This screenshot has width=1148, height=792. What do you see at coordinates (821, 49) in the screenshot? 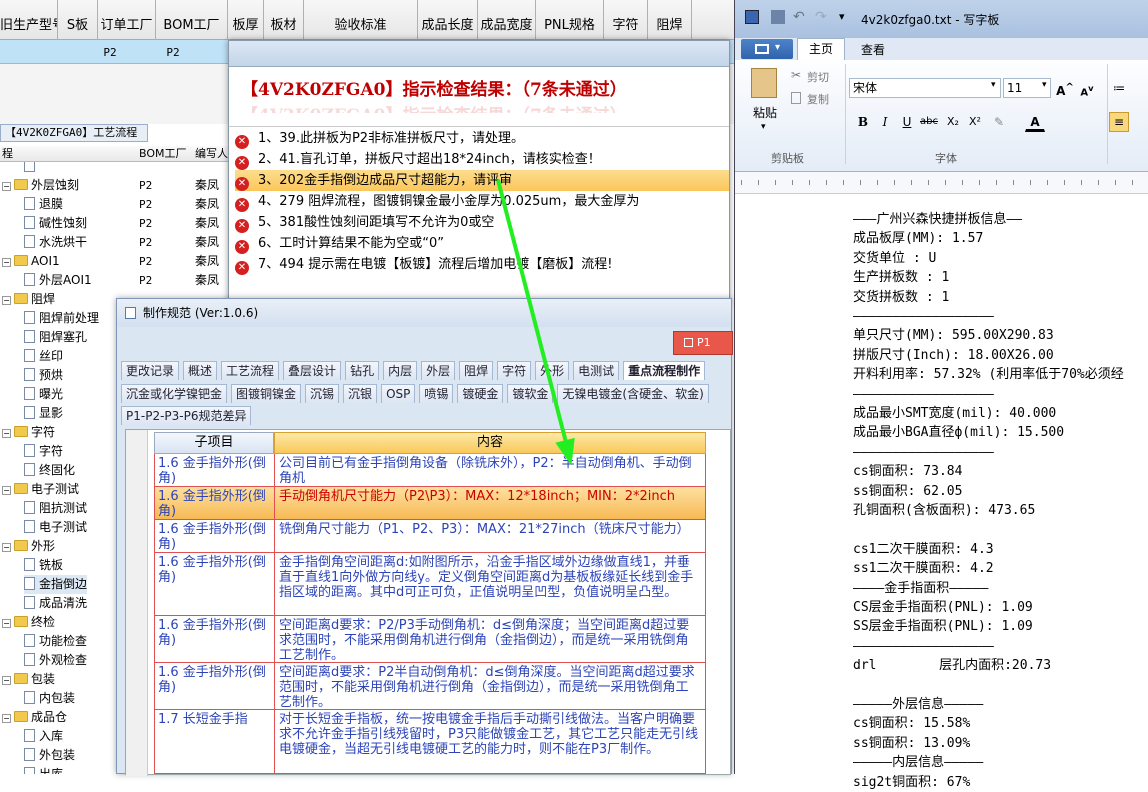
I see `tab-home: 主页` at bounding box center [821, 49].